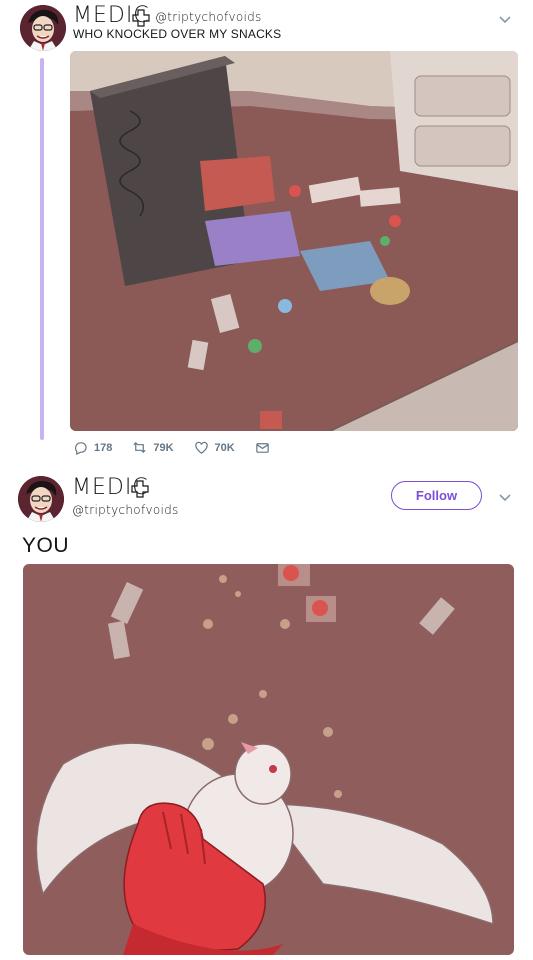 The width and height of the screenshot is (533, 960). I want to click on message-button, so click(262, 447).